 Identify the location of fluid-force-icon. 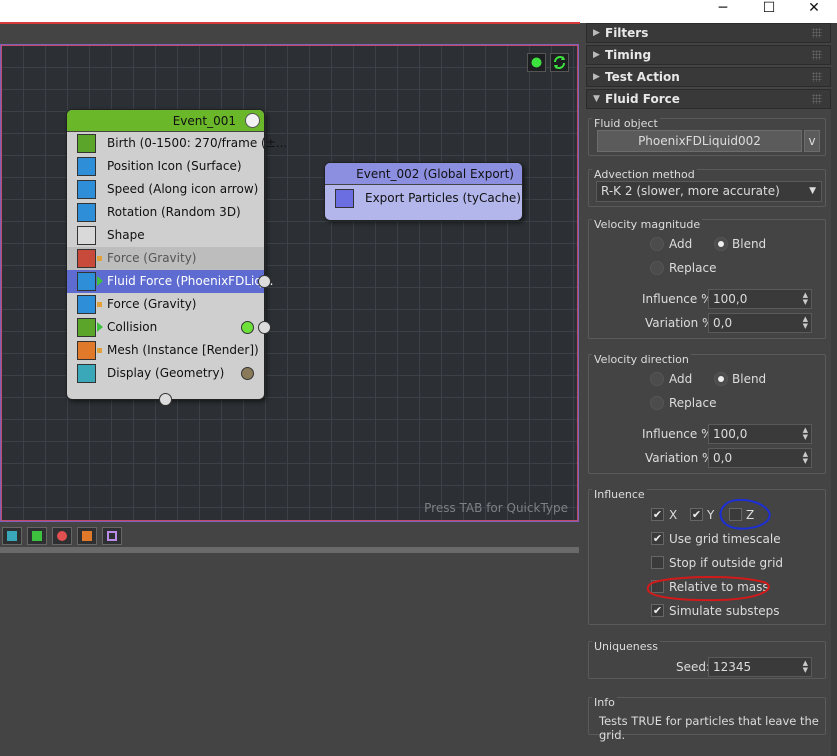
(86, 281).